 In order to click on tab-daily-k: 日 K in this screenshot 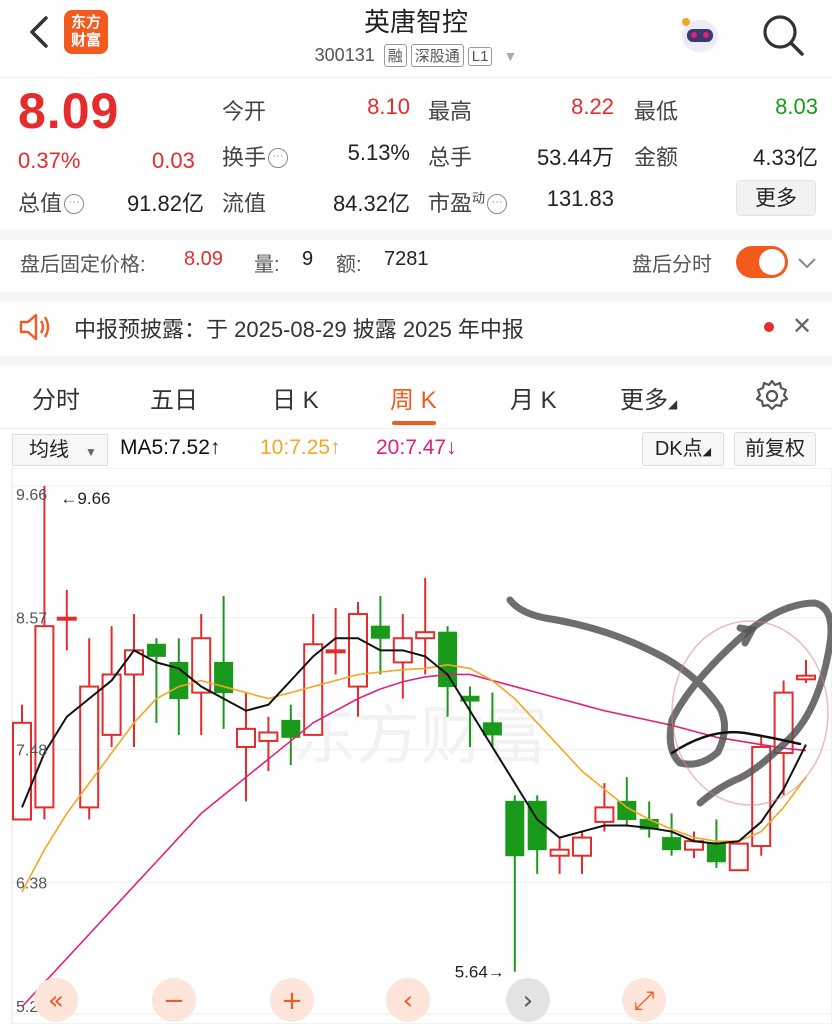, I will do `click(295, 397)`.